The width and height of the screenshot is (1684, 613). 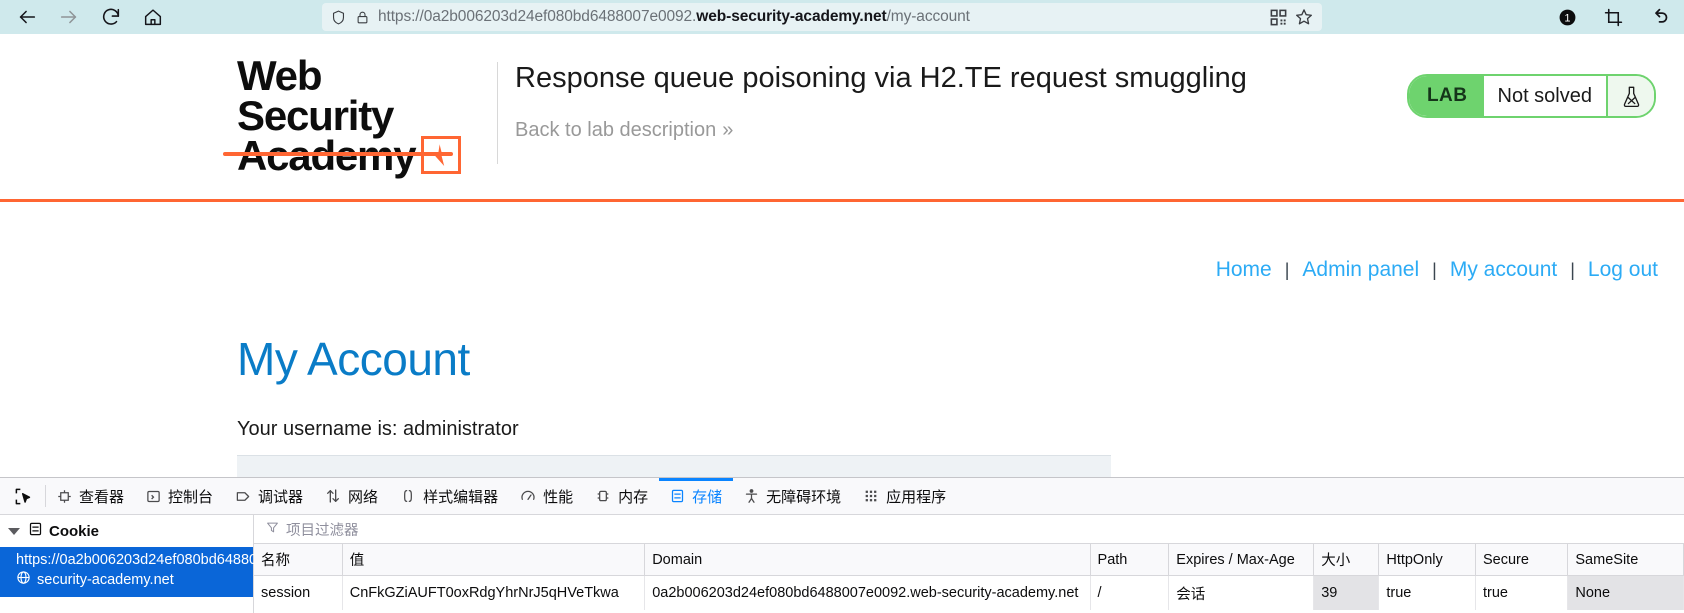 What do you see at coordinates (1659, 17) in the screenshot?
I see `undo-arrow-icon` at bounding box center [1659, 17].